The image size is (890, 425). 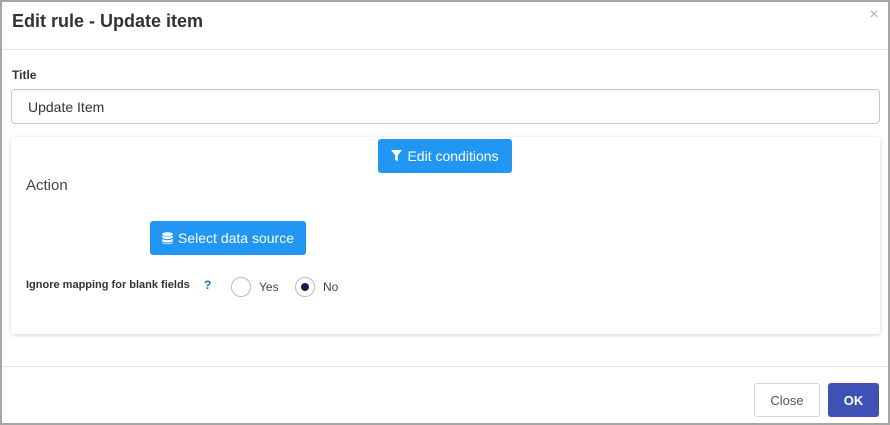 I want to click on ok-button: OK, so click(x=853, y=400).